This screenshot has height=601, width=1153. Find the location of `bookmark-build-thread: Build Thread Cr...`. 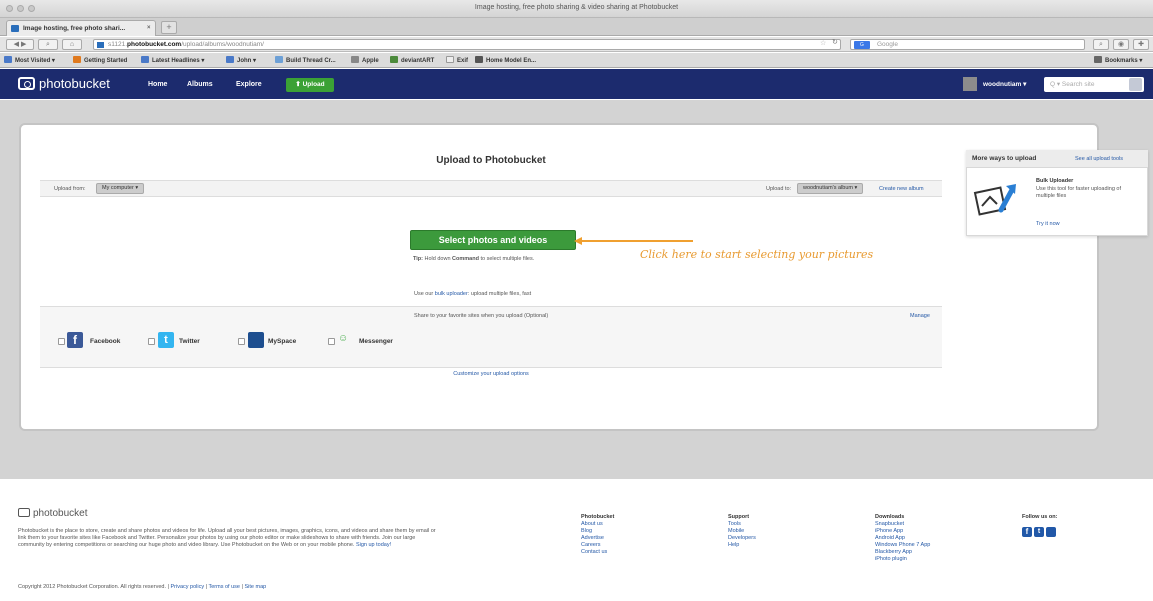

bookmark-build-thread: Build Thread Cr... is located at coordinates (305, 60).